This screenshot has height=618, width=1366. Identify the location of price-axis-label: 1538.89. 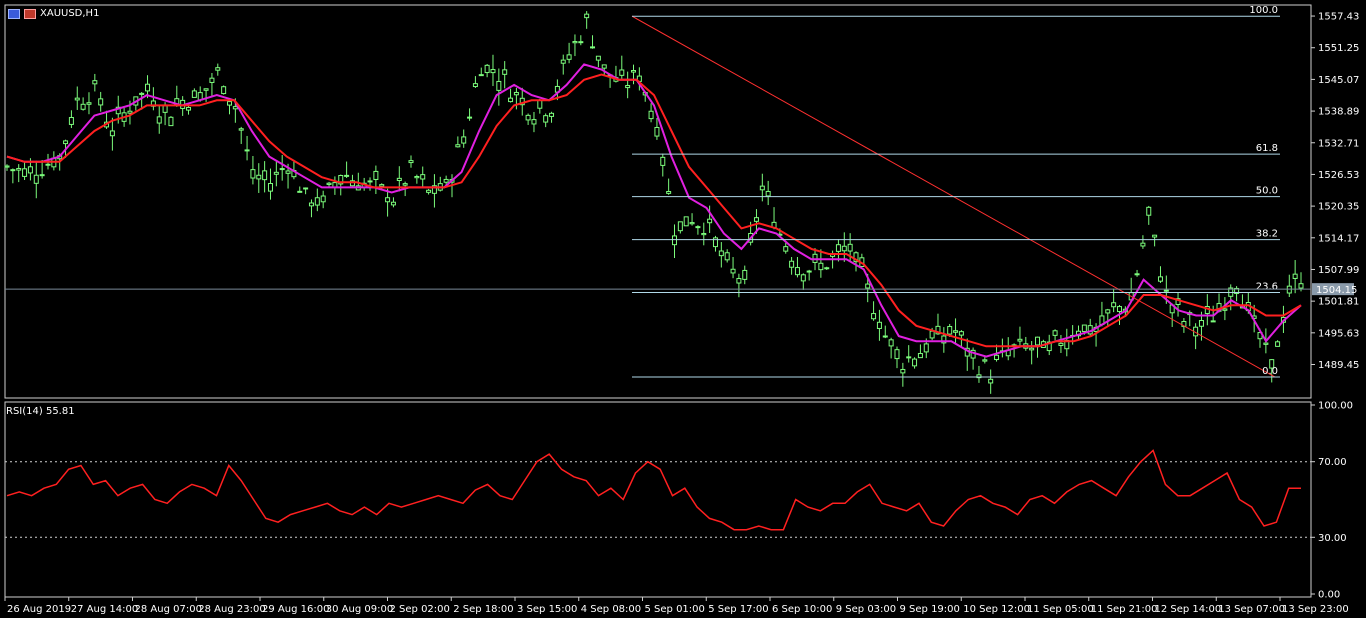
(1338, 112).